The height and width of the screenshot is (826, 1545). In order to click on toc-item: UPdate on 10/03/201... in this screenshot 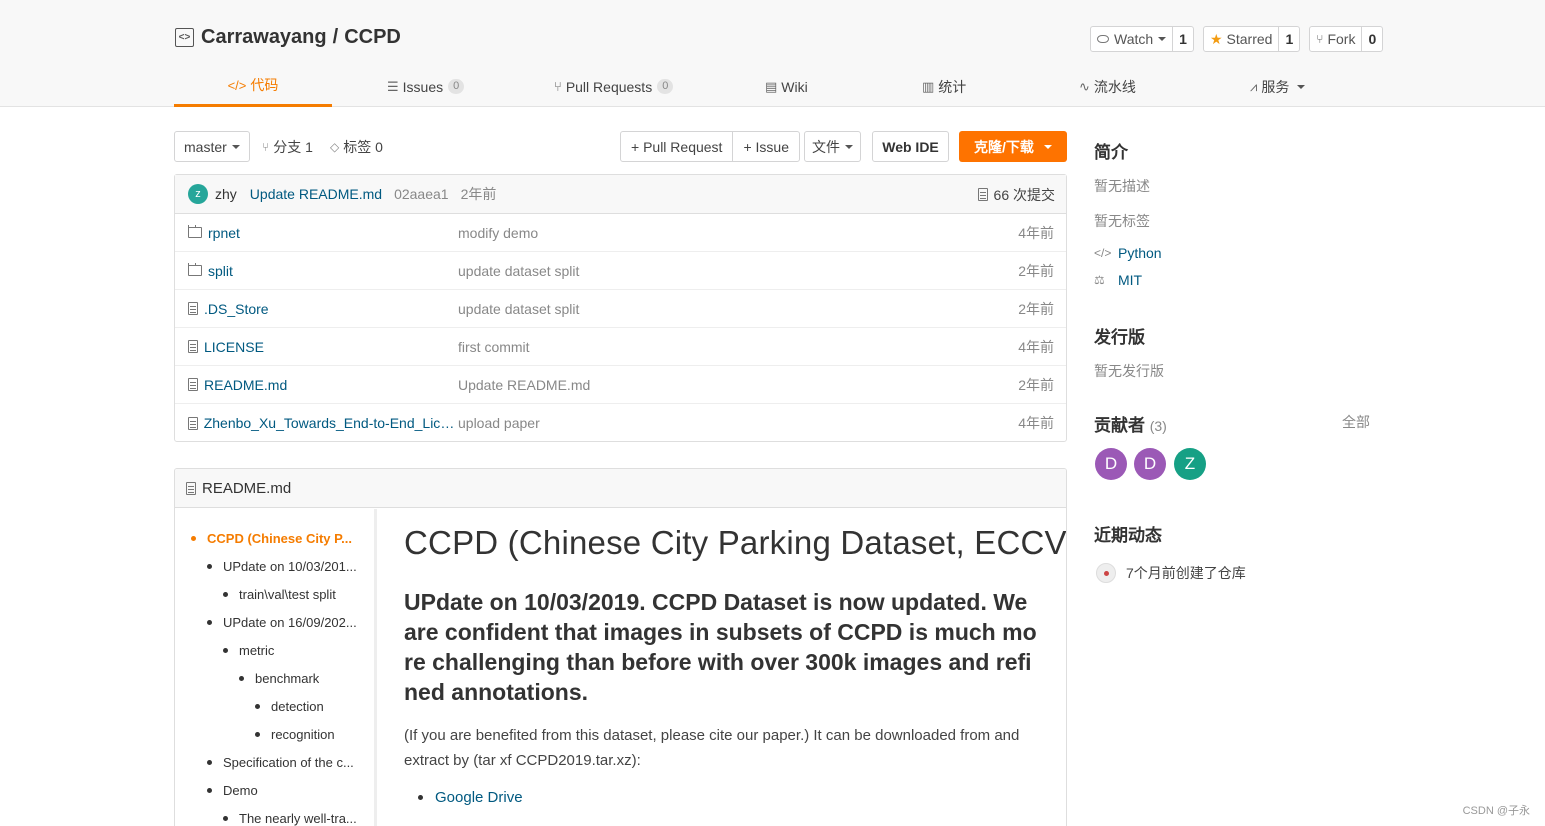, I will do `click(283, 566)`.